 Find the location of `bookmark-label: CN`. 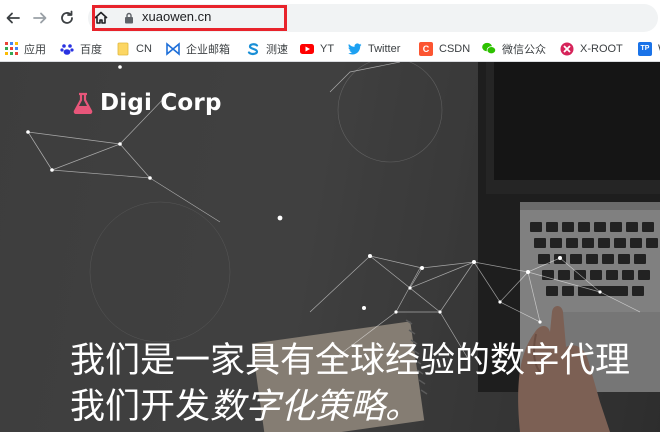

bookmark-label: CN is located at coordinates (144, 48).